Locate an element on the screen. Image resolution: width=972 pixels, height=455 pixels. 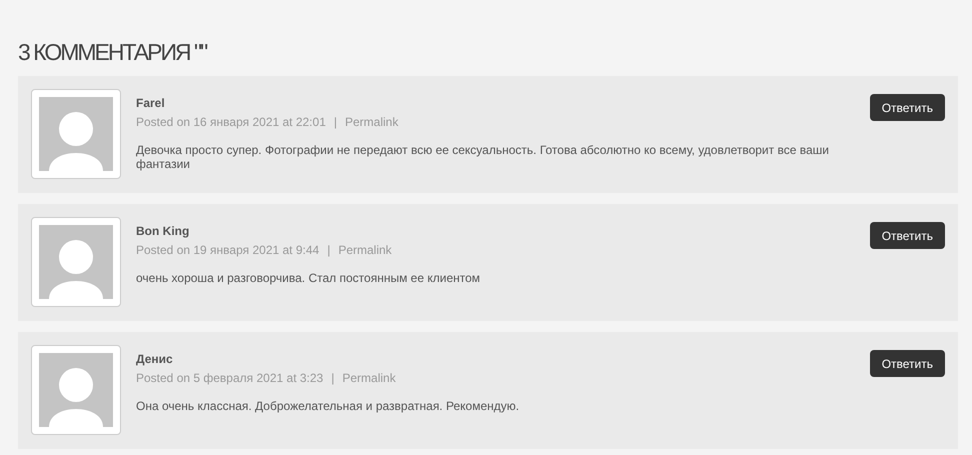
comment-date: Posted on 16 января 2021 at 22:01 is located at coordinates (231, 122).